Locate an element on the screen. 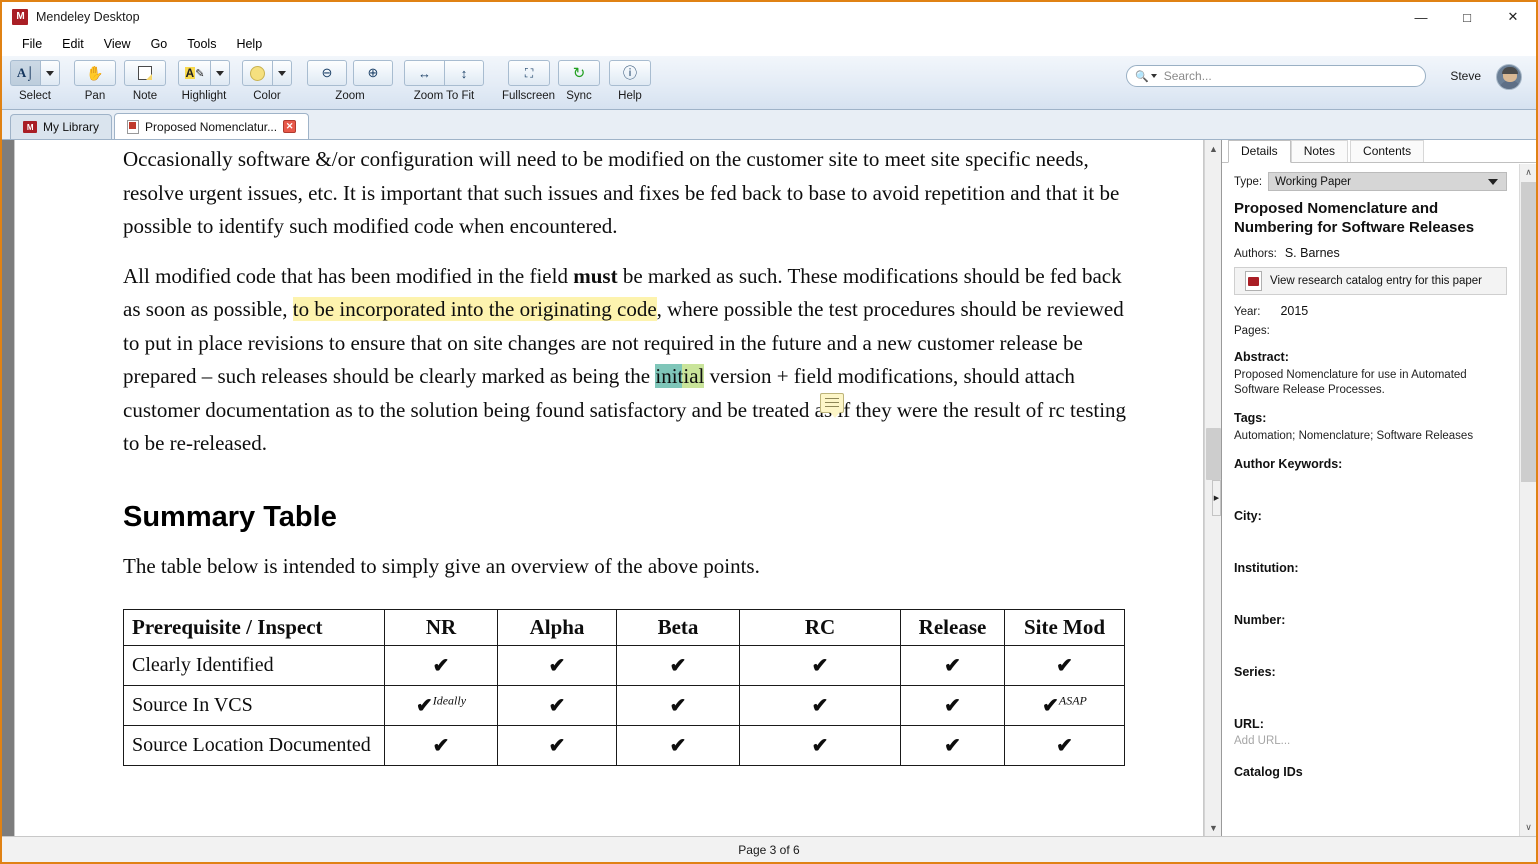  cell-clearly-identified-alpha: ✔ is located at coordinates (557, 665).